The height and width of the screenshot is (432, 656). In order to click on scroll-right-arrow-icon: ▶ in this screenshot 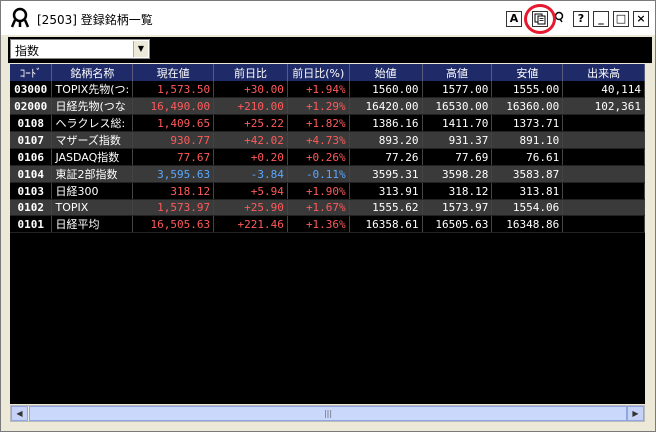, I will do `click(635, 413)`.